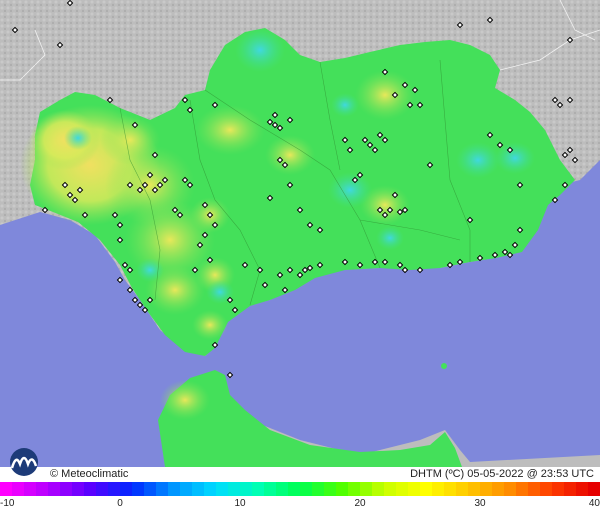 The height and width of the screenshot is (517, 600). What do you see at coordinates (120, 503) in the screenshot?
I see `scale-tick-label: 0` at bounding box center [120, 503].